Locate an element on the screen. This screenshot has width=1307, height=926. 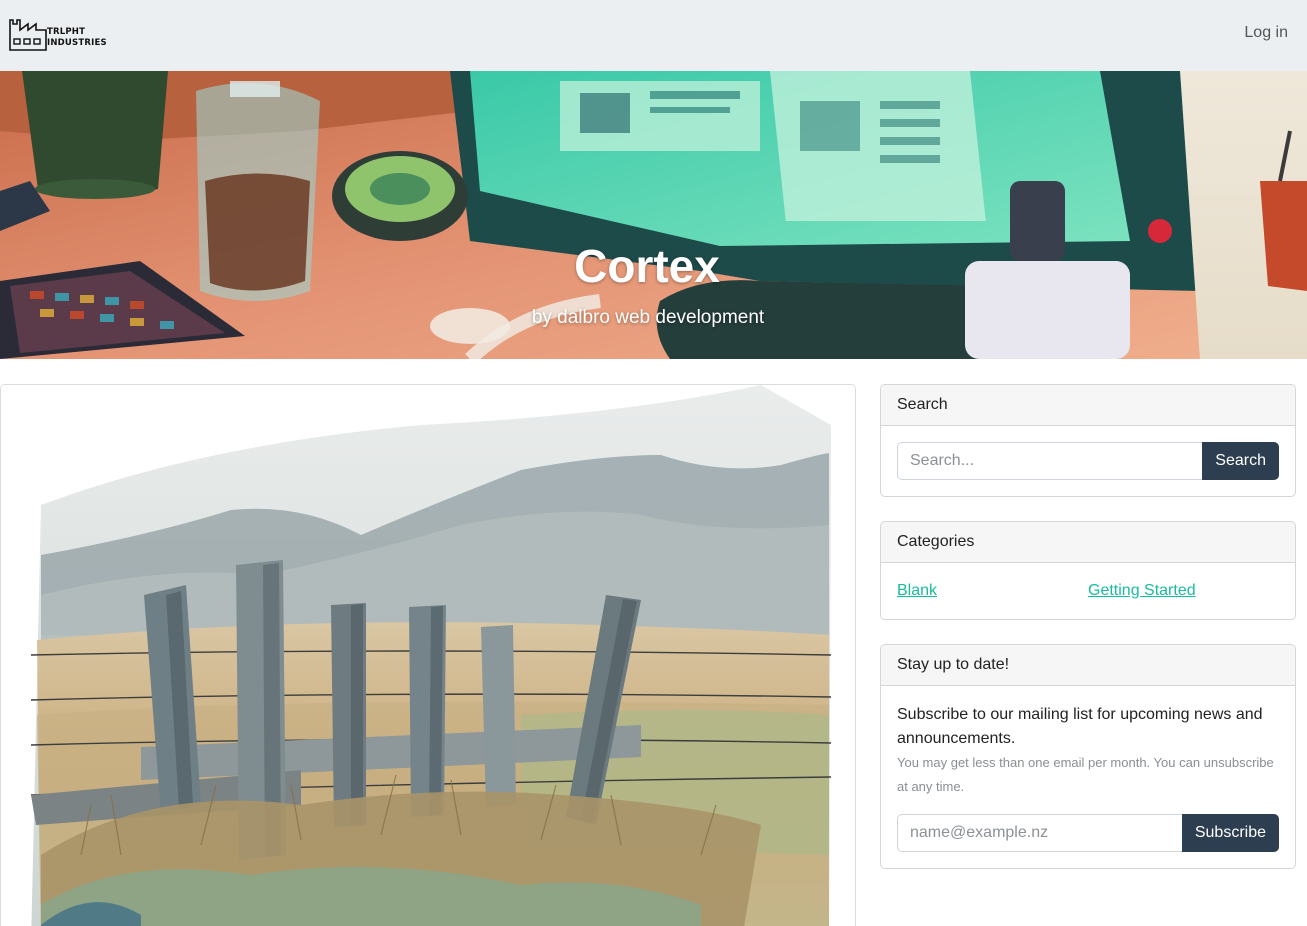
brand-line-2: INDUSTRIES is located at coordinates (77, 43).